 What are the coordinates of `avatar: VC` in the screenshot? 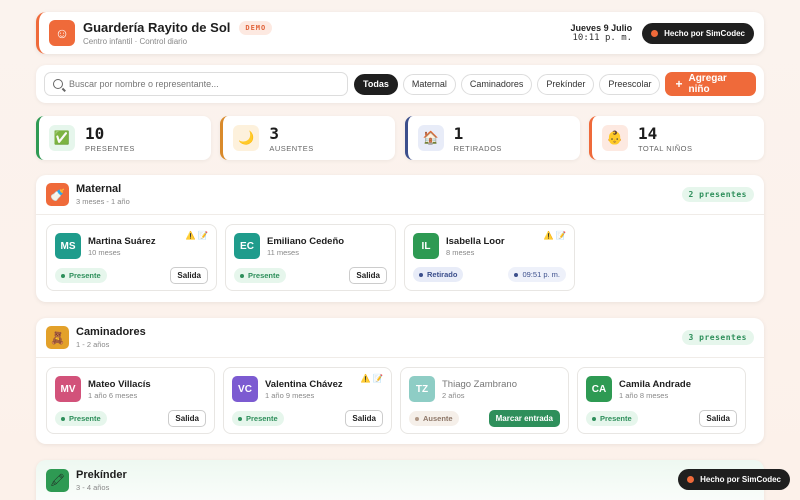 It's located at (245, 389).